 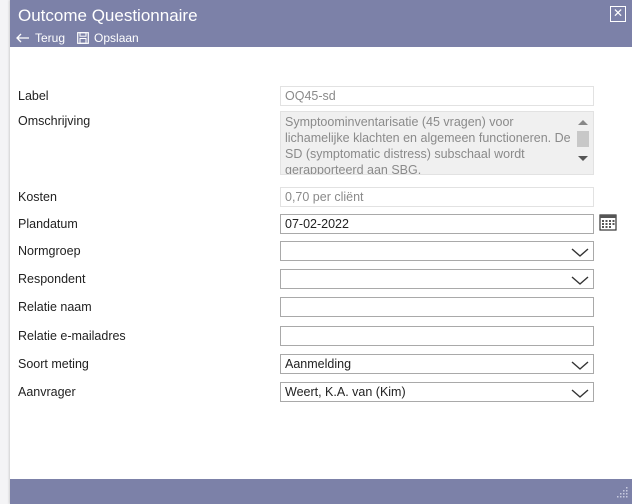 I want to click on aanvrager-label: Aanvrager, so click(x=47, y=392).